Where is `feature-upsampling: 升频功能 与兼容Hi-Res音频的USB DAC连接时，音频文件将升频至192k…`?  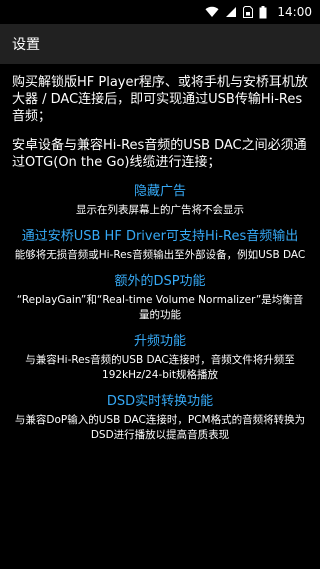 feature-upsampling: 升频功能 与兼容Hi-Res音频的USB DAC连接时，音频文件将升频至192k… is located at coordinates (160, 358).